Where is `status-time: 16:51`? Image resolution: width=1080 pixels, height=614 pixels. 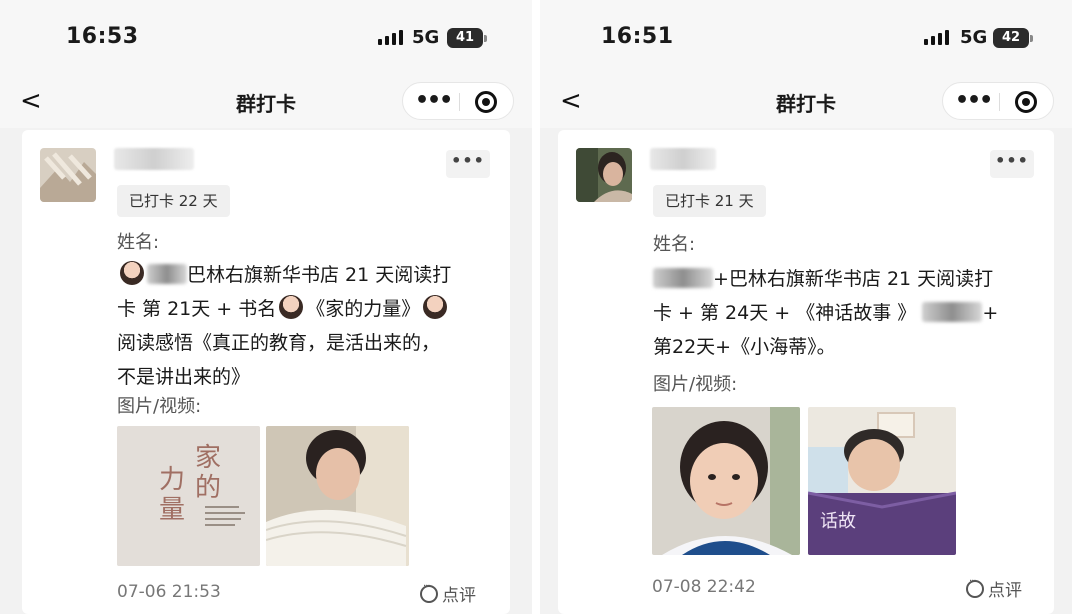
status-time: 16:51 is located at coordinates (637, 36).